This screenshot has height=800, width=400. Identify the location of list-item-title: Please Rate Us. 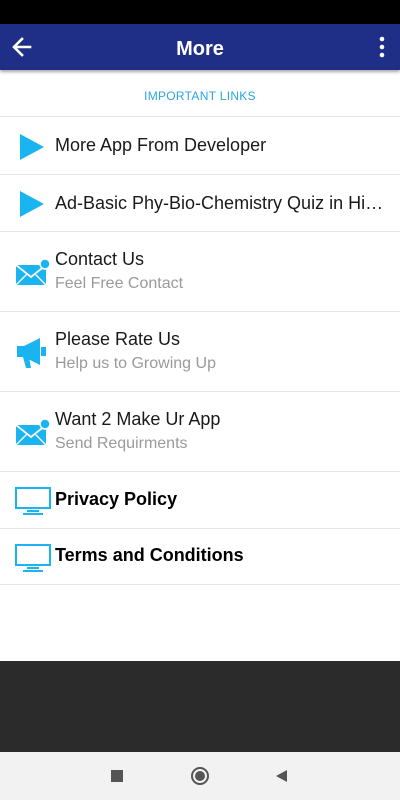
(118, 339).